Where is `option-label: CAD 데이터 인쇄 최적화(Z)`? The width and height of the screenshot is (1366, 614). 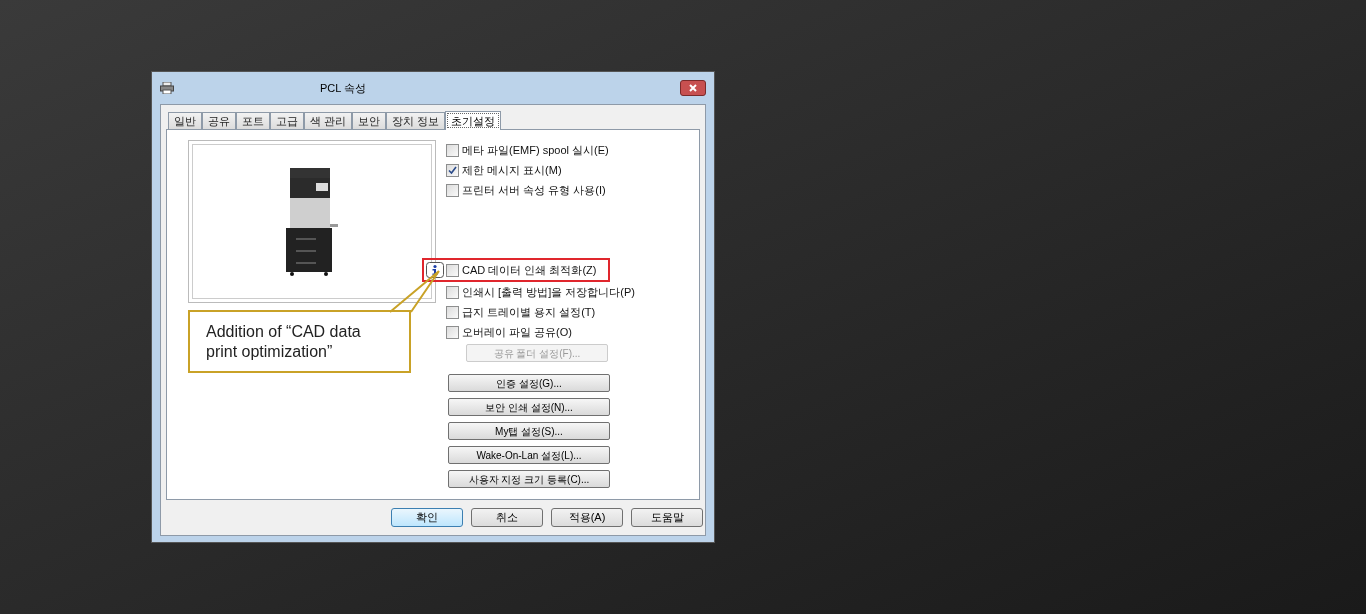
option-label: CAD 데이터 인쇄 최적화(Z) is located at coordinates (529, 270).